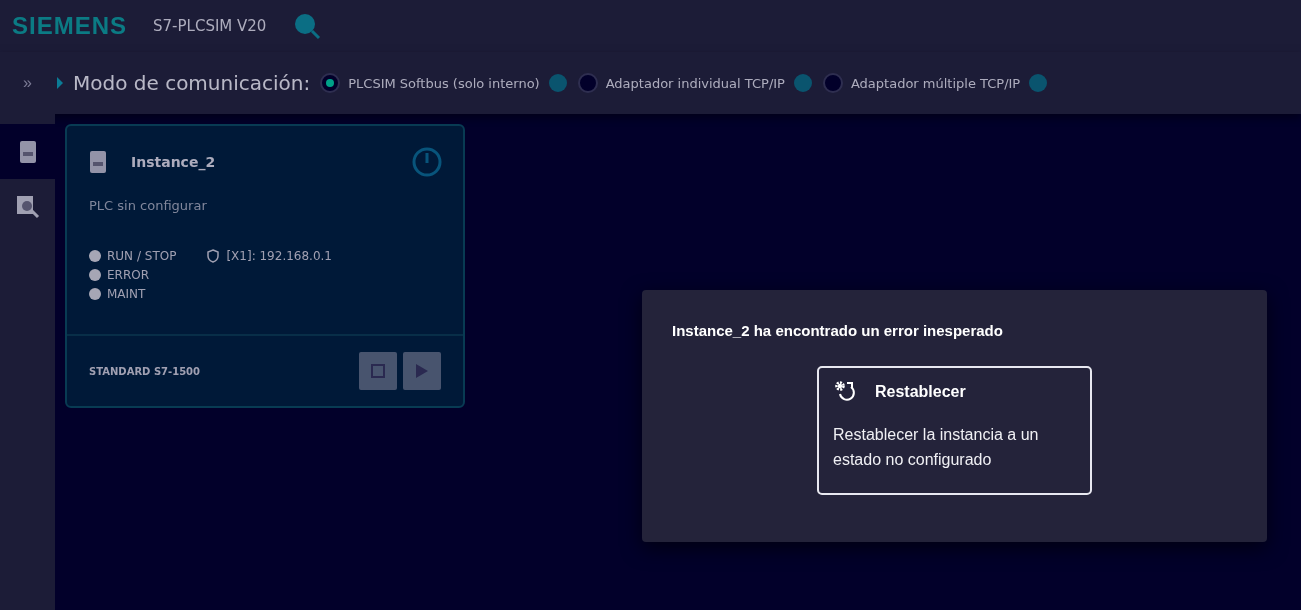 The height and width of the screenshot is (610, 1301). Describe the element at coordinates (128, 275) in the screenshot. I see `led-label: ERROR` at that location.